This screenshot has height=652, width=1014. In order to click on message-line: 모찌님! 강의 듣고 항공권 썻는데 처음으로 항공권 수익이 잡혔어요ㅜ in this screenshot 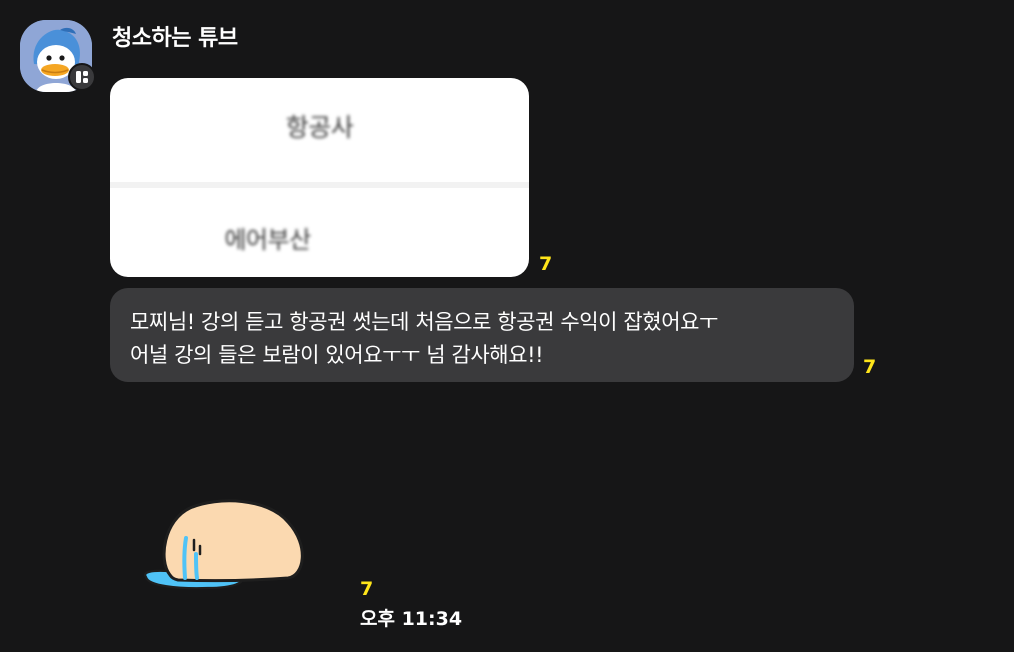, I will do `click(424, 322)`.